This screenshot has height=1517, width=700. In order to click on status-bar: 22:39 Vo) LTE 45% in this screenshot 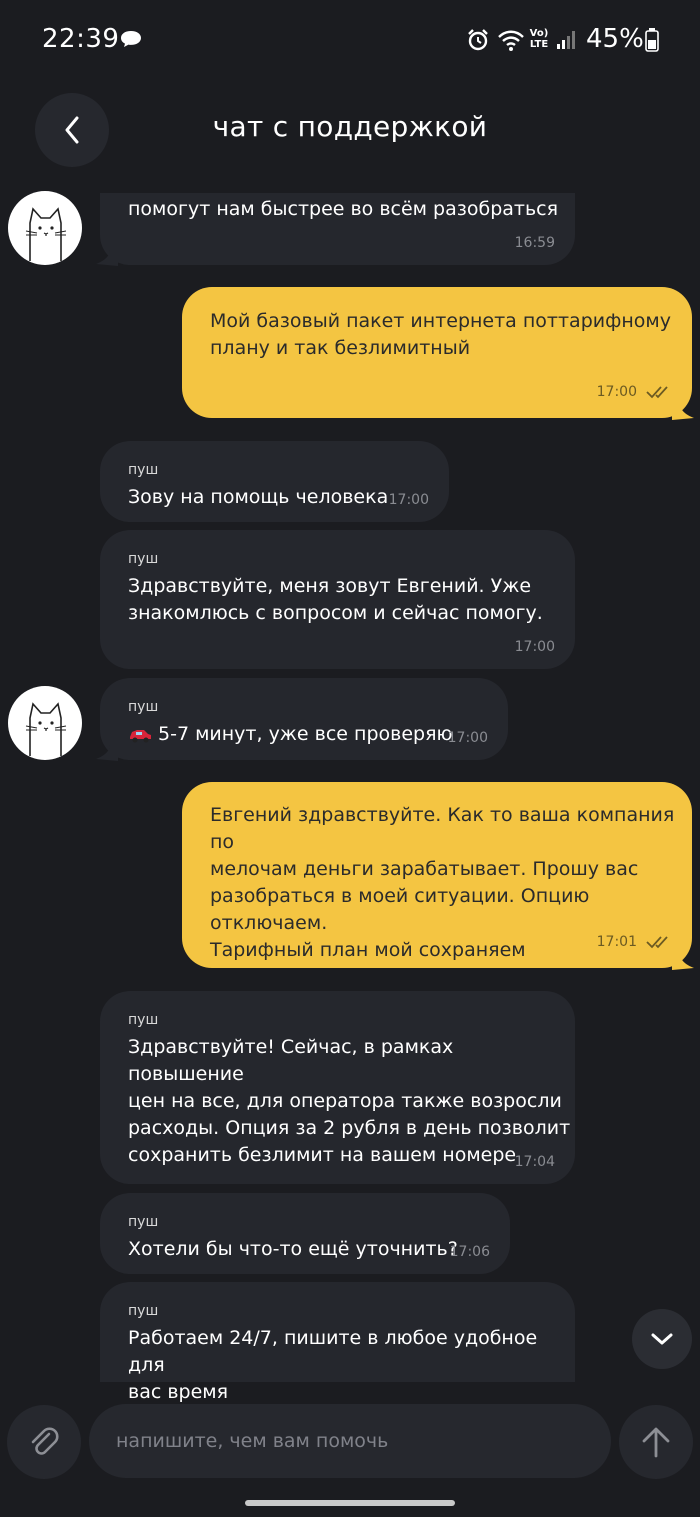, I will do `click(350, 40)`.